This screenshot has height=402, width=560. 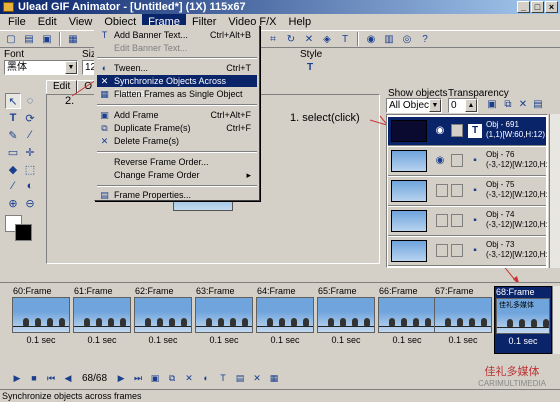 What do you see at coordinates (17, 378) in the screenshot?
I see `play-icon: ▶` at bounding box center [17, 378].